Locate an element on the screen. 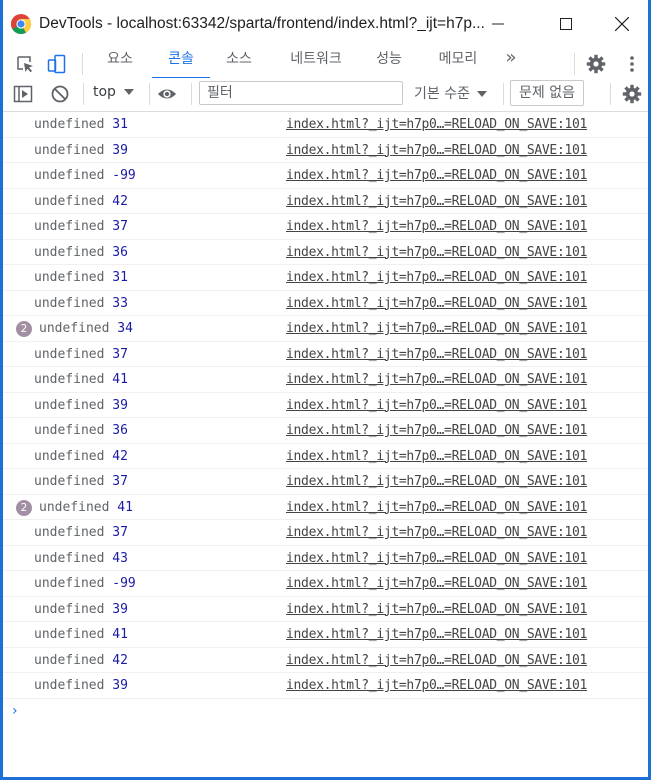  tab-network: 네트워크 is located at coordinates (316, 63).